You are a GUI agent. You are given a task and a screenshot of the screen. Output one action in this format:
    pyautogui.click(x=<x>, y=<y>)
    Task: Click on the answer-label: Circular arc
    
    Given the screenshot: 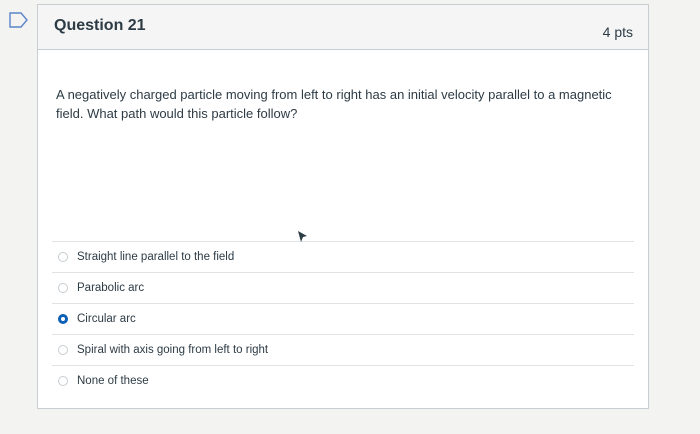 What is the action you would take?
    pyautogui.click(x=106, y=319)
    